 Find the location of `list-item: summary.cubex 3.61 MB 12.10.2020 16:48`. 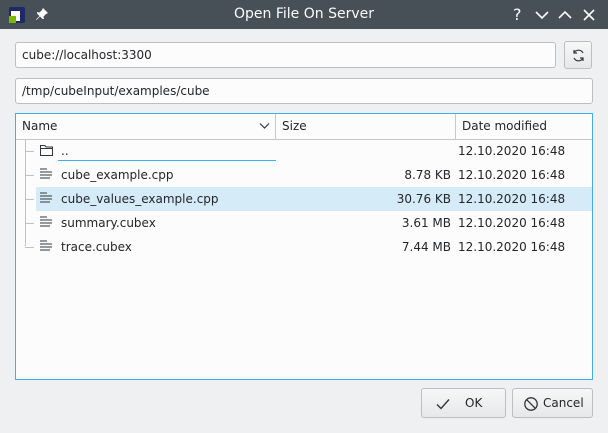

list-item: summary.cubex 3.61 MB 12.10.2020 16:48 is located at coordinates (314, 223).